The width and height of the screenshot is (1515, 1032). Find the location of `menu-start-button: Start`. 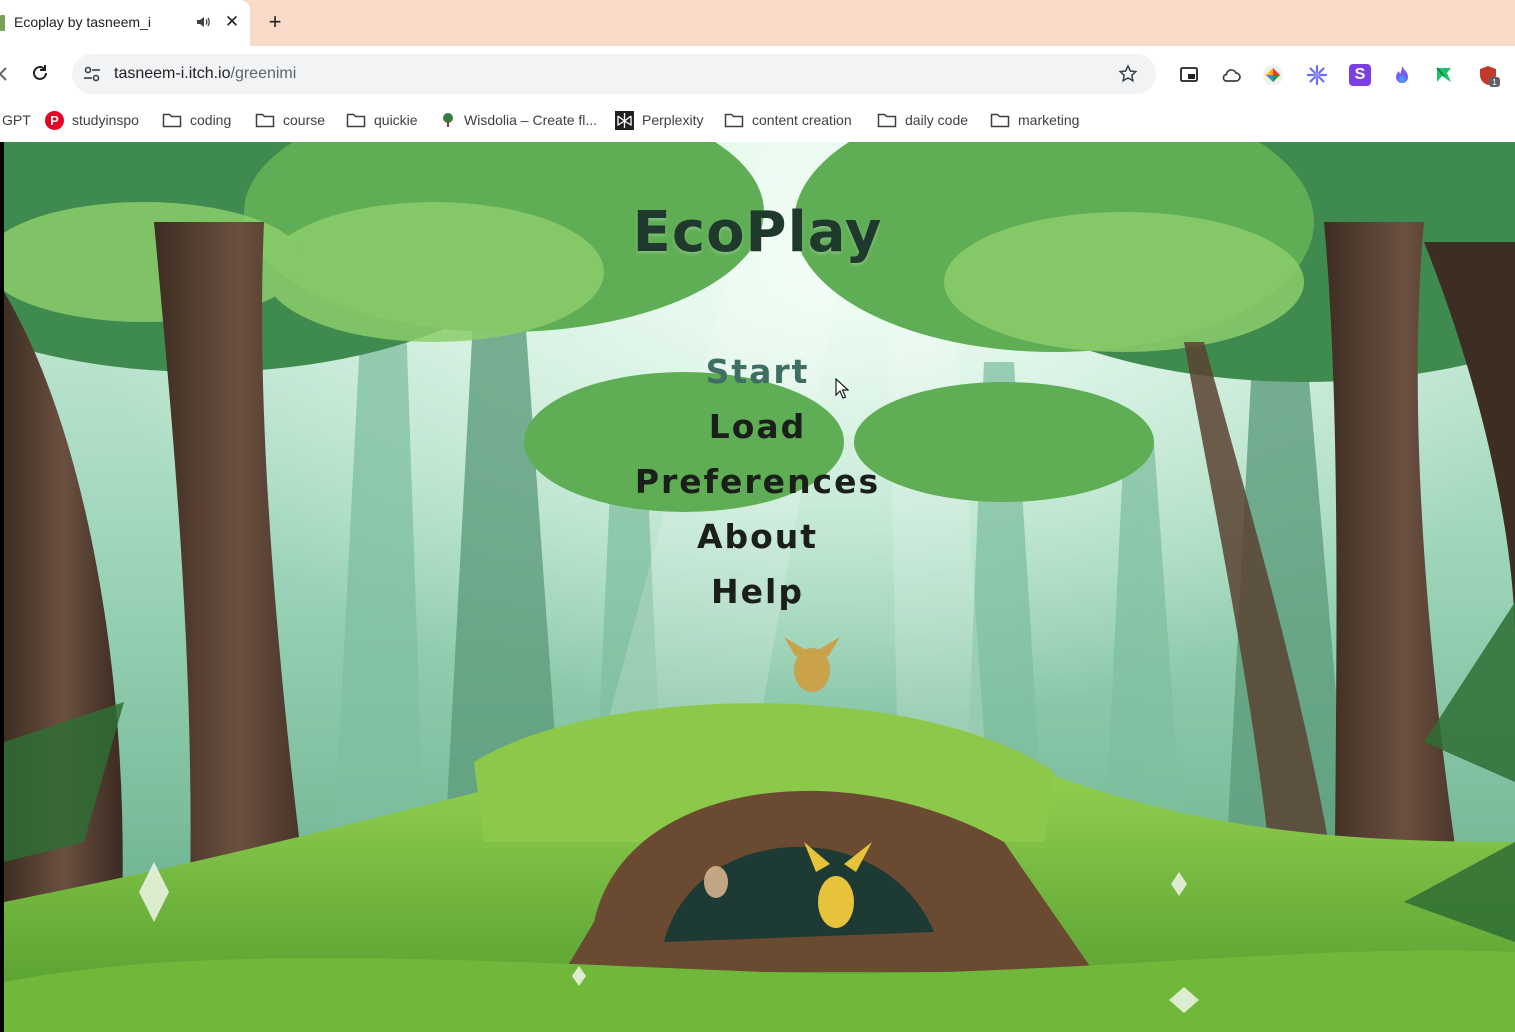

menu-start-button: Start is located at coordinates (757, 376).